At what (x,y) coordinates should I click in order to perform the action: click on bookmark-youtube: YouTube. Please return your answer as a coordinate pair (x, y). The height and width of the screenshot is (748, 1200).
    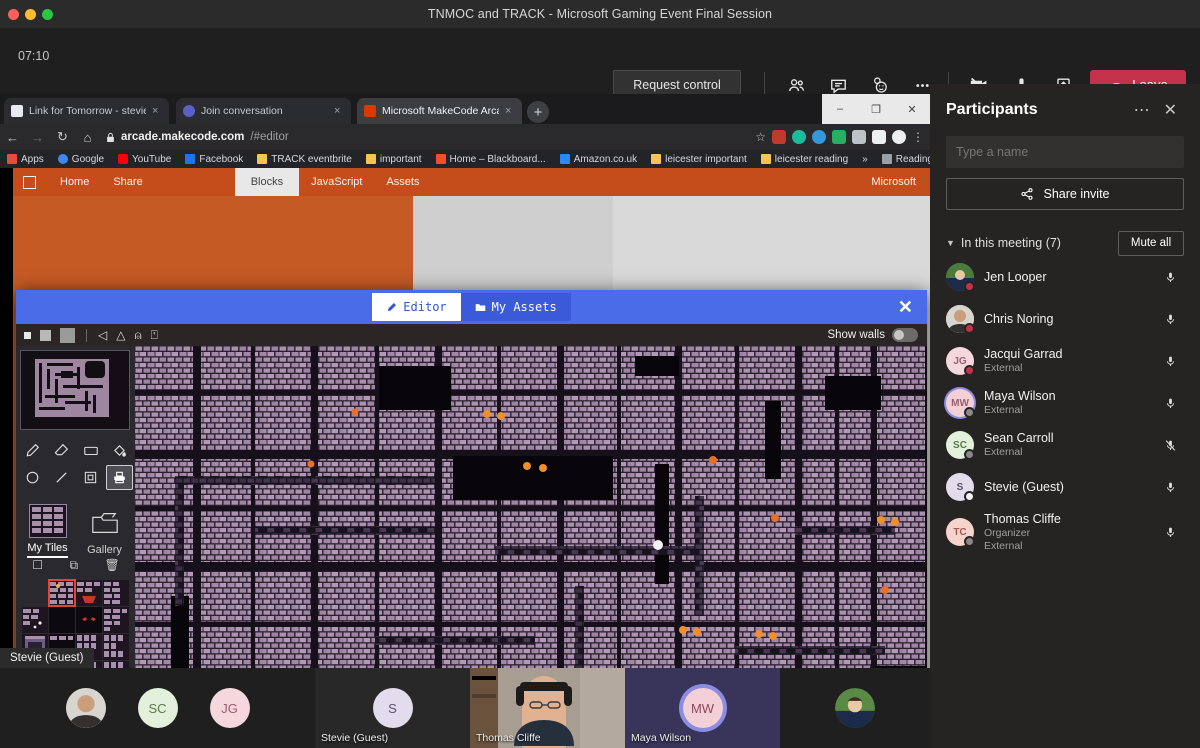
    Looking at the image, I should click on (144, 159).